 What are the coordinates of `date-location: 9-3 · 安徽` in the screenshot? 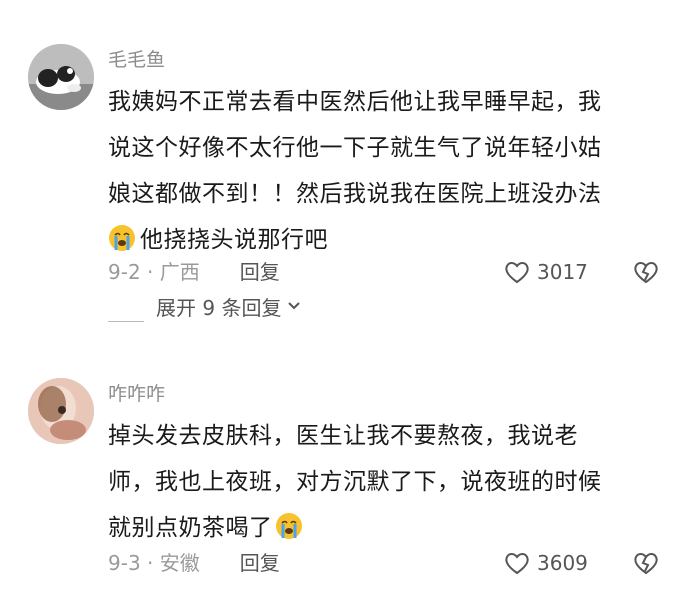 It's located at (154, 563).